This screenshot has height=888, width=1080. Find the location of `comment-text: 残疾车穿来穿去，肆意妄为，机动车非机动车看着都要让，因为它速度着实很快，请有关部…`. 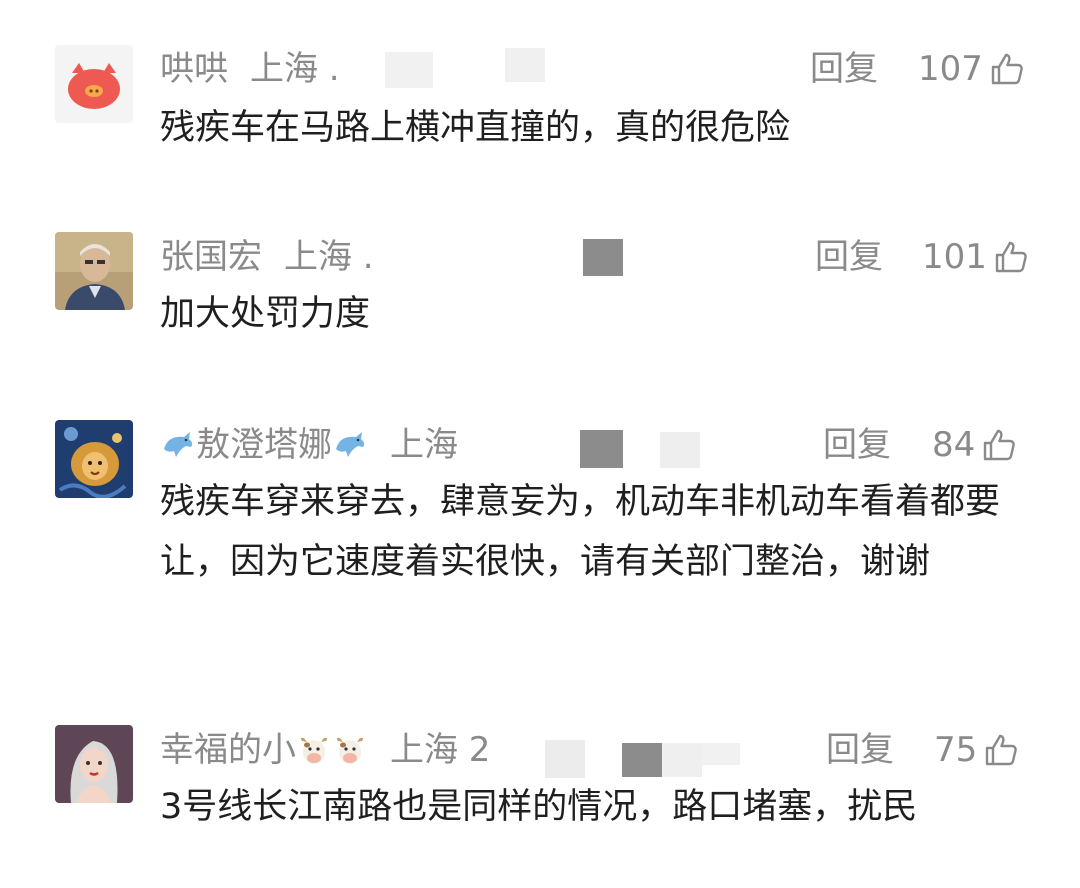

comment-text: 残疾车穿来穿去，肆意妄为，机动车非机动车看着都要让，因为它速度着实很快，请有关部… is located at coordinates (580, 532).